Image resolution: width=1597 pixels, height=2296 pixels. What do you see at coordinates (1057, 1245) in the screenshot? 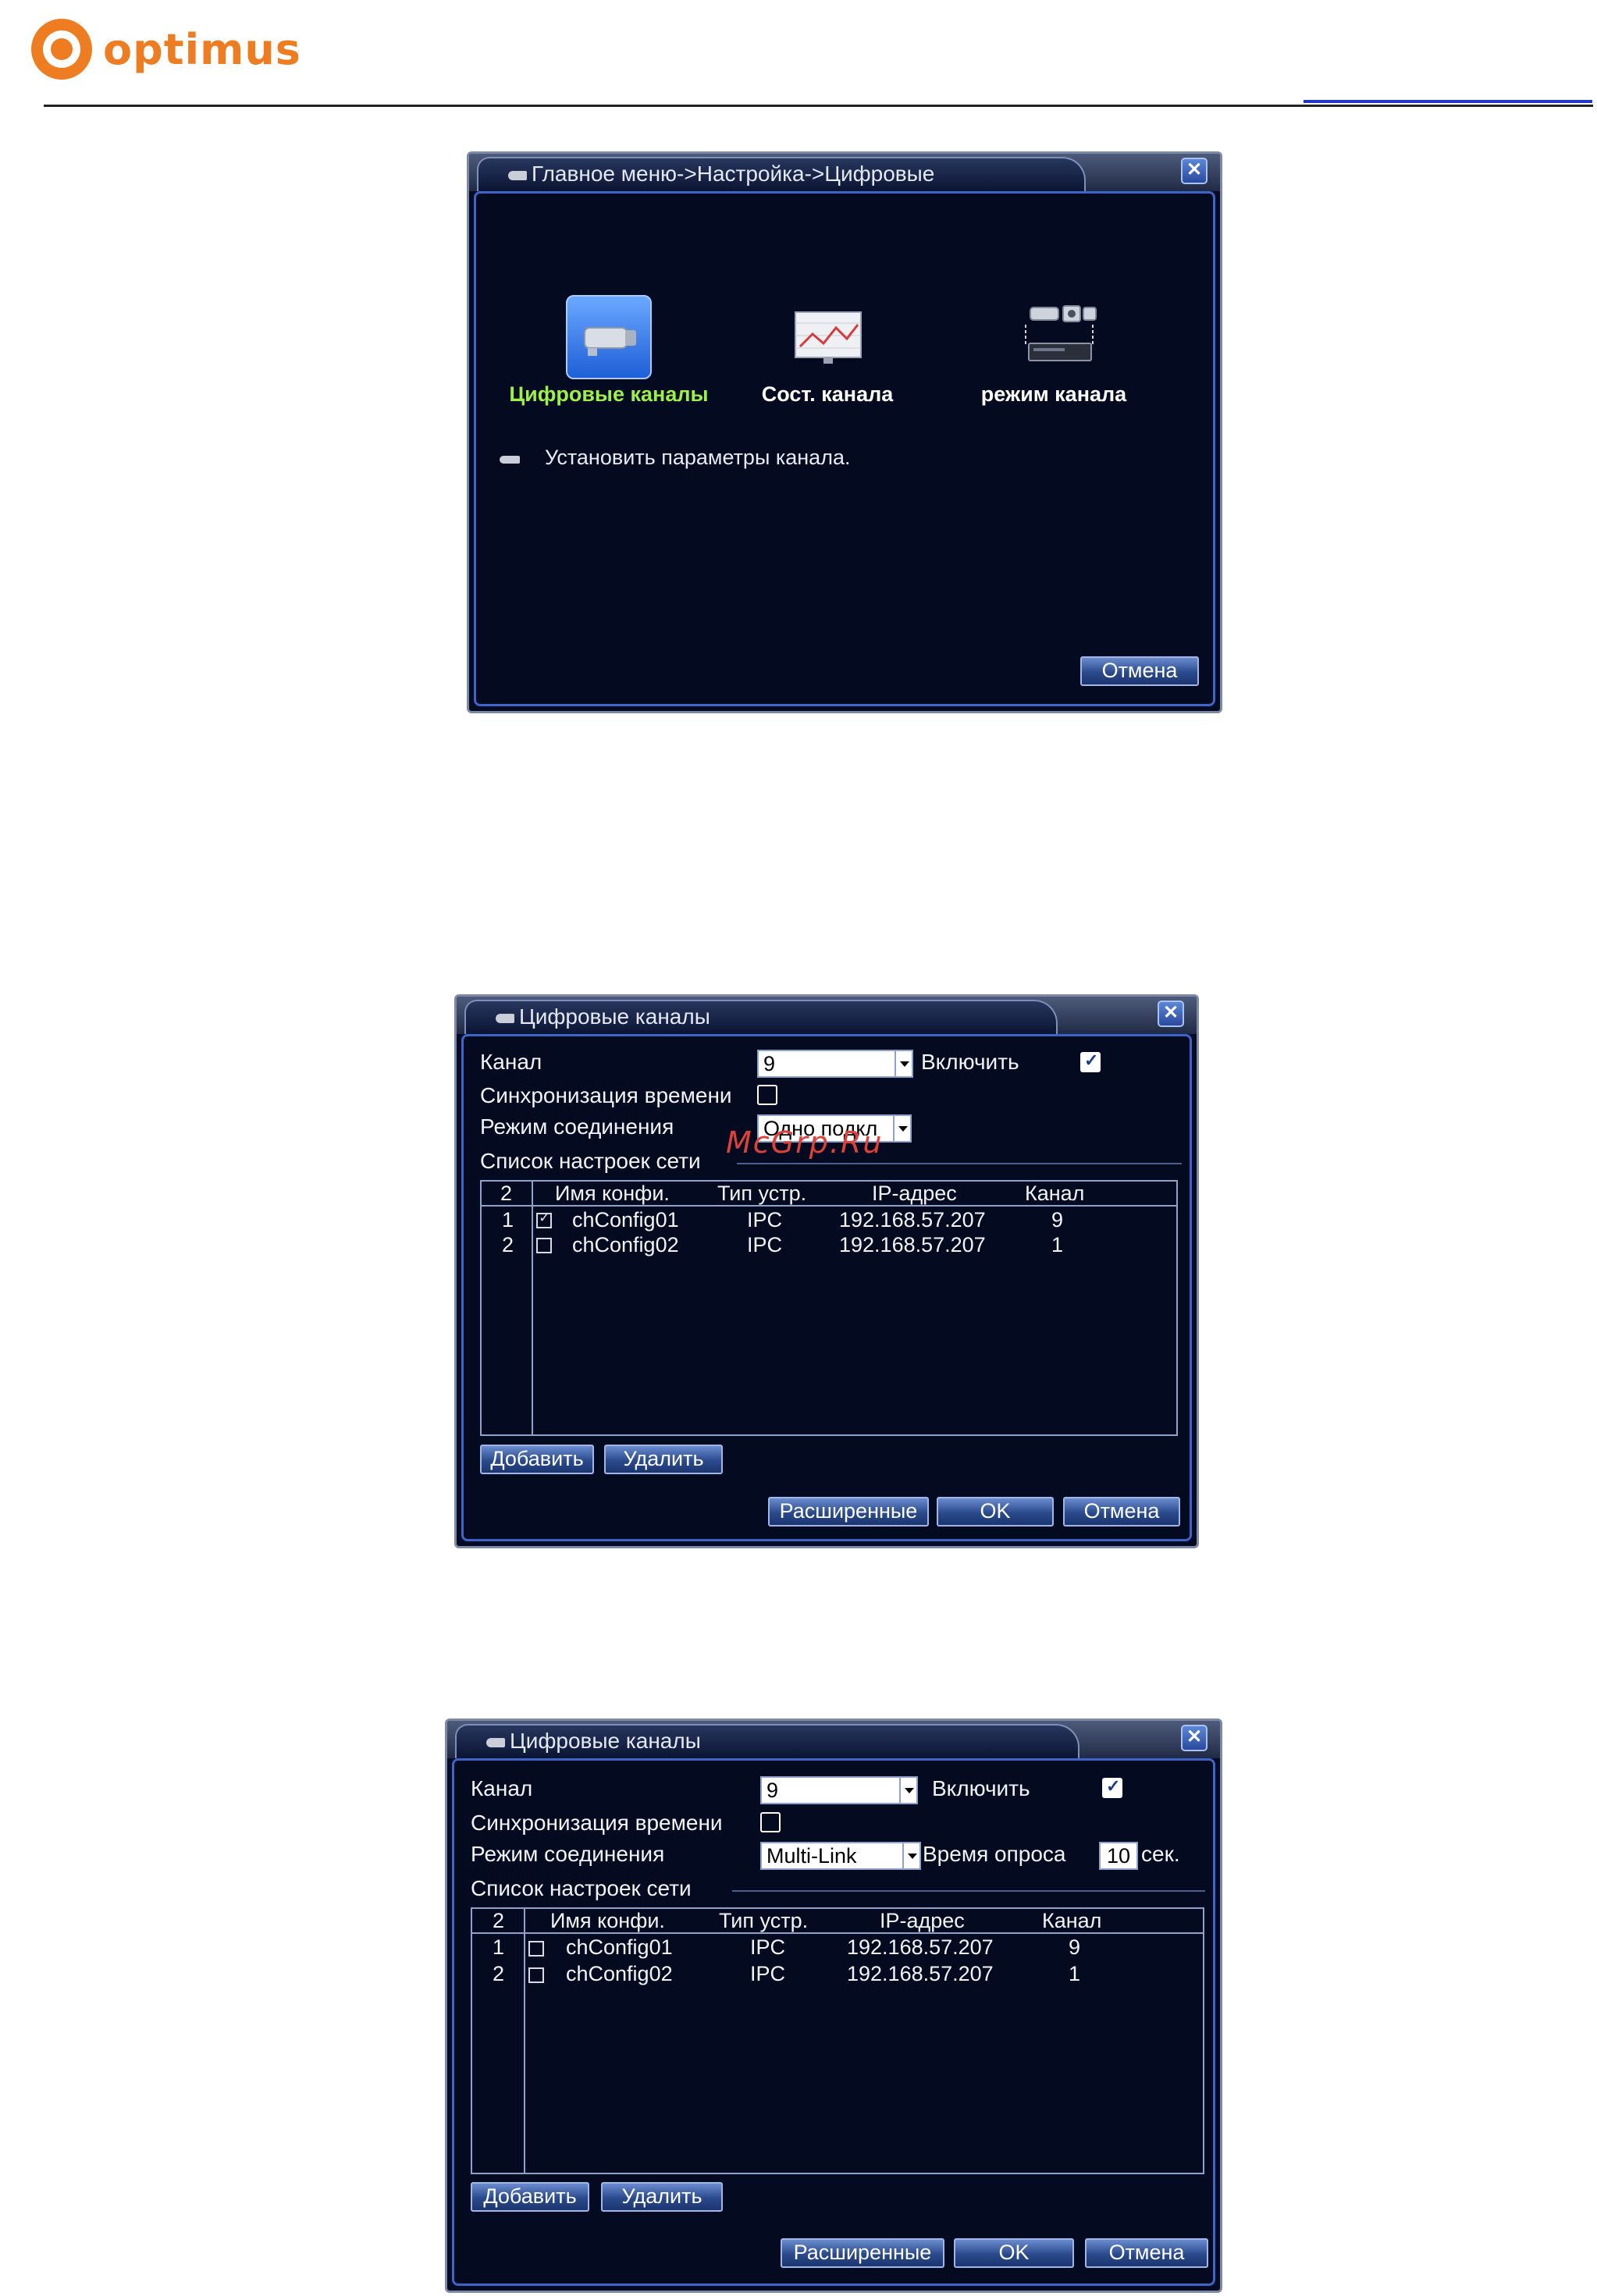
I see `row-channel: 1` at bounding box center [1057, 1245].